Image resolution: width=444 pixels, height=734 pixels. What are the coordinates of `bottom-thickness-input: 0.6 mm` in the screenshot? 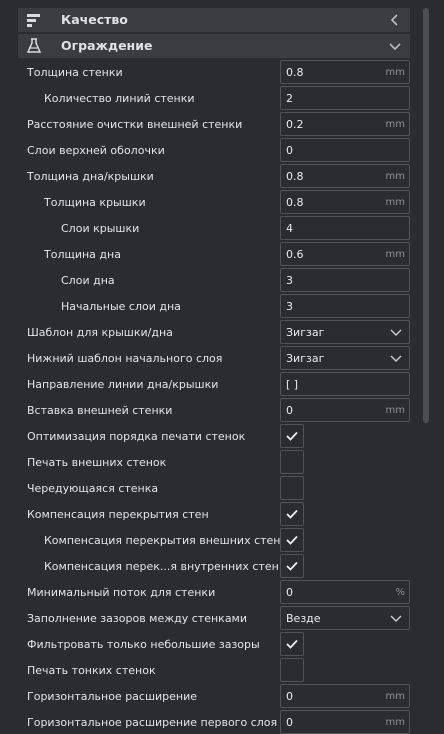 It's located at (345, 254).